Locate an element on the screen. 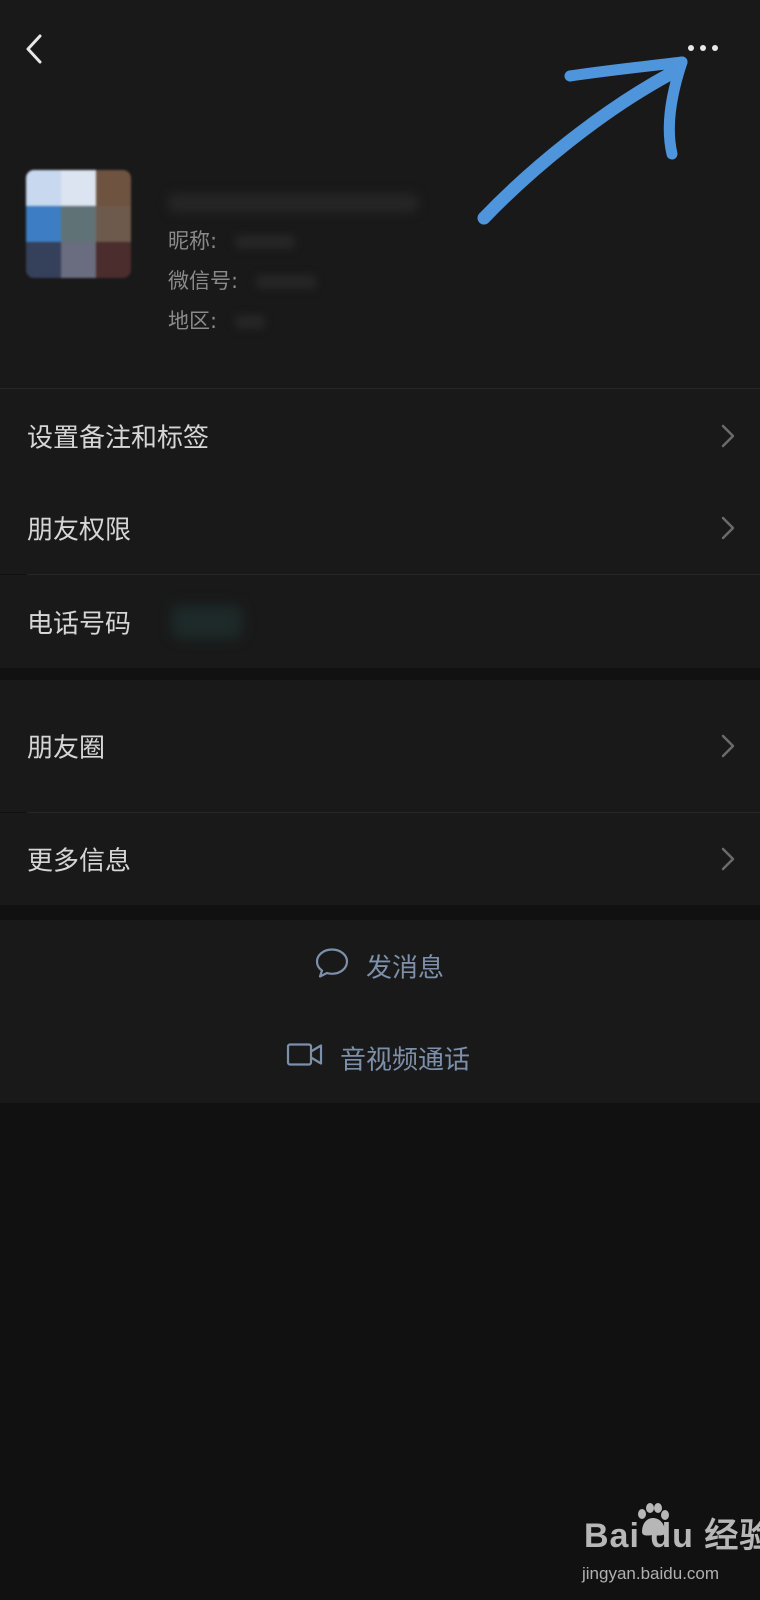 The width and height of the screenshot is (760, 1600). wechat-id-value-redacted is located at coordinates (286, 282).